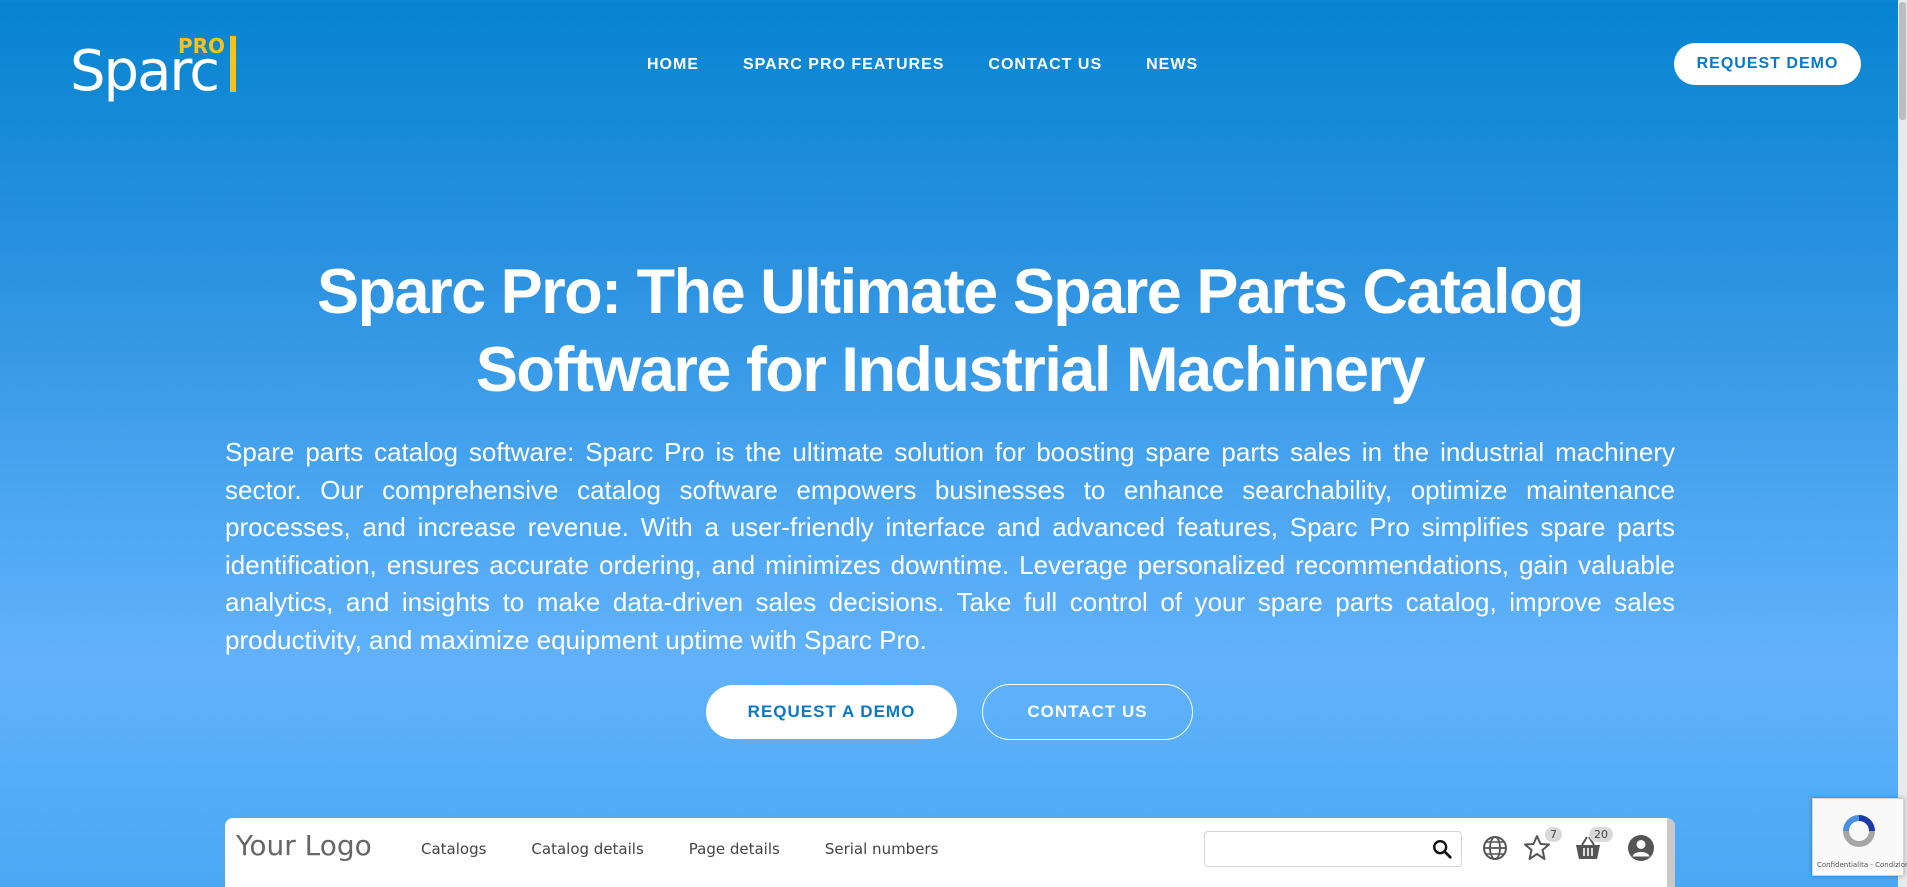 Image resolution: width=1907 pixels, height=887 pixels. I want to click on page-scrollbar, so click(1902, 443).